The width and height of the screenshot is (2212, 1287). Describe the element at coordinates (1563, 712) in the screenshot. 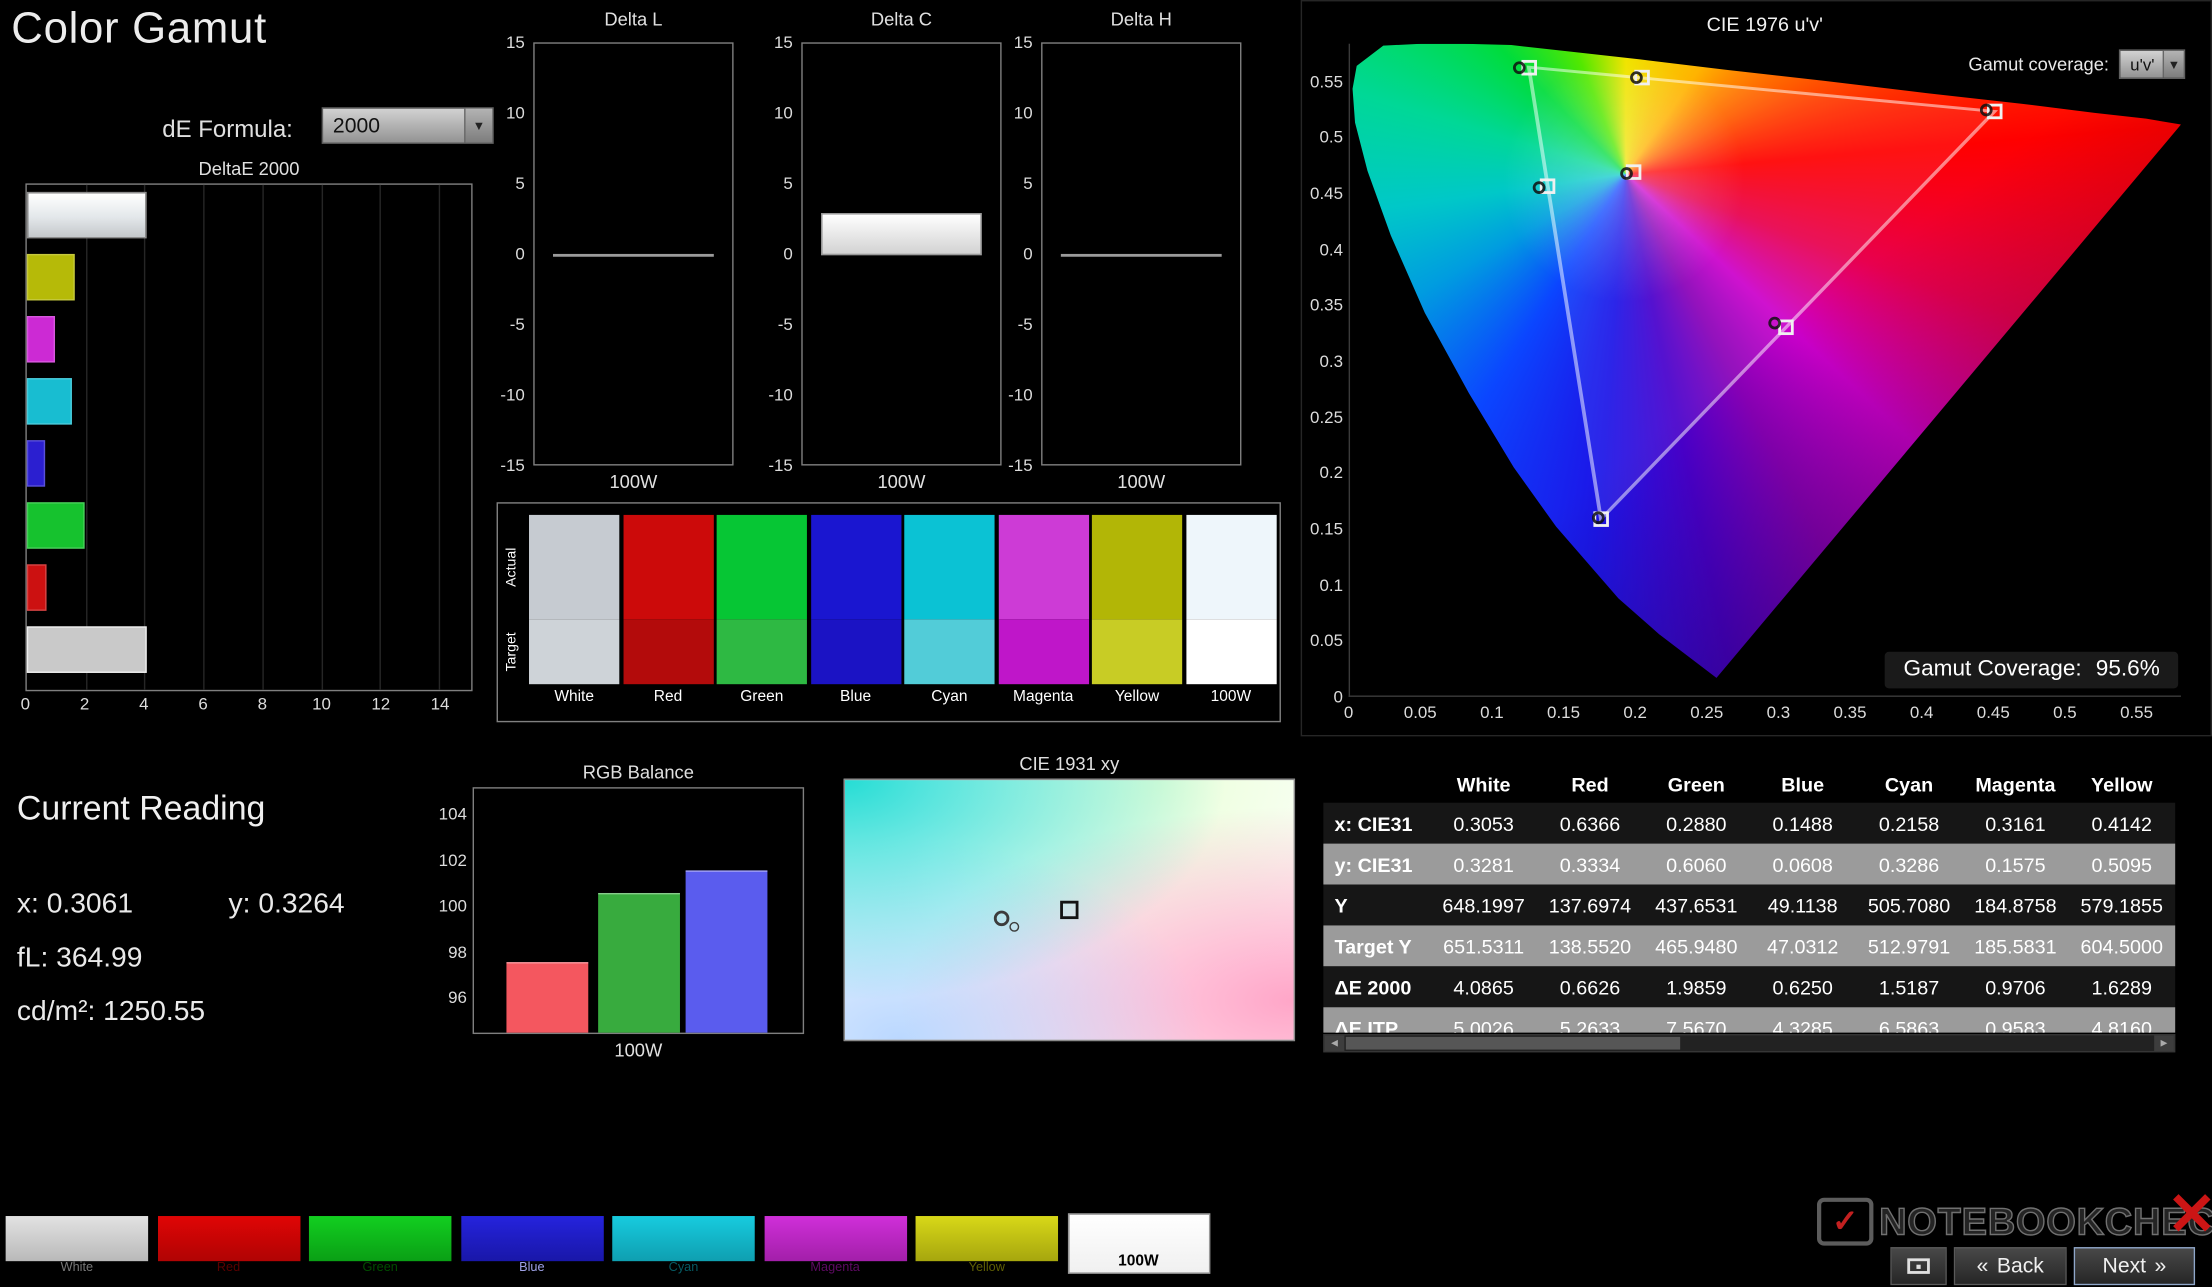

I see `uv-xtick: 0.15` at that location.